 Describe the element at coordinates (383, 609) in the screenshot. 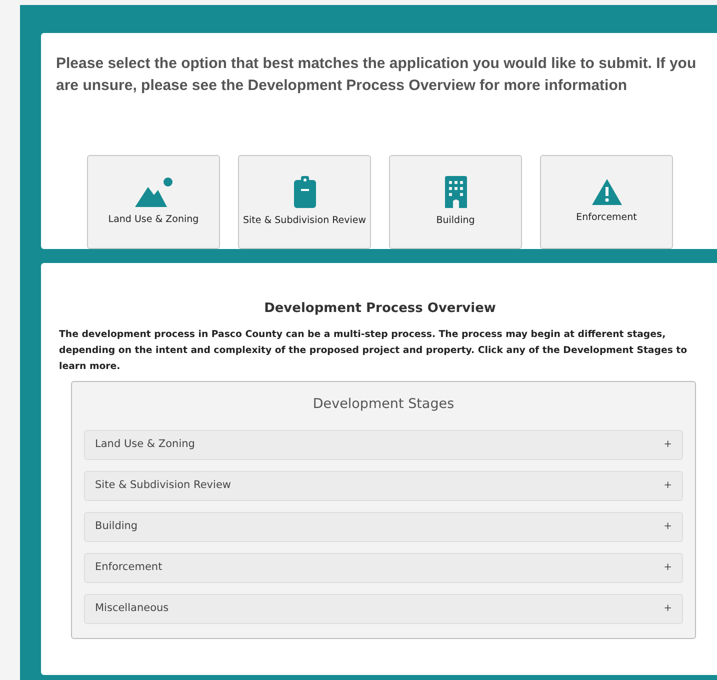

I see `accordion-header: Miscellaneous +` at that location.